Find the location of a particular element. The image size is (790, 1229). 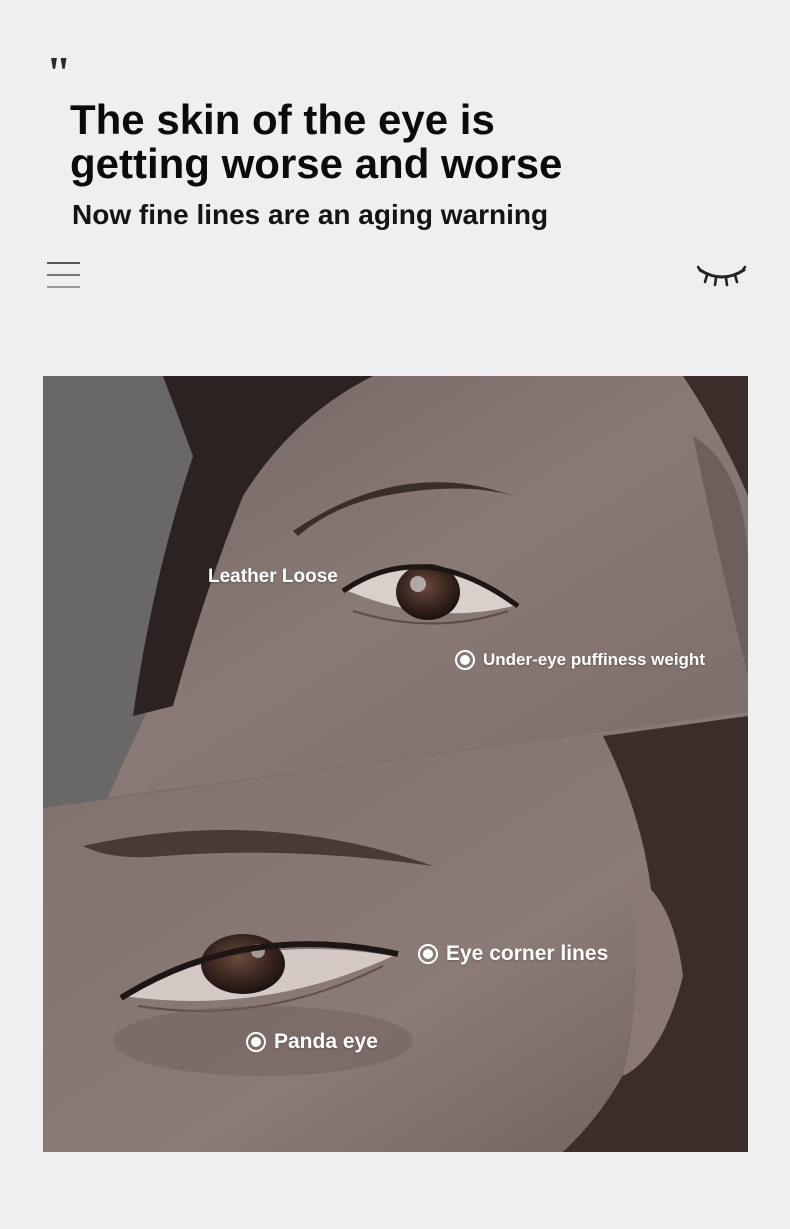

callout-under-eye-puffiness: Under-eye puffiness weight is located at coordinates (580, 660).